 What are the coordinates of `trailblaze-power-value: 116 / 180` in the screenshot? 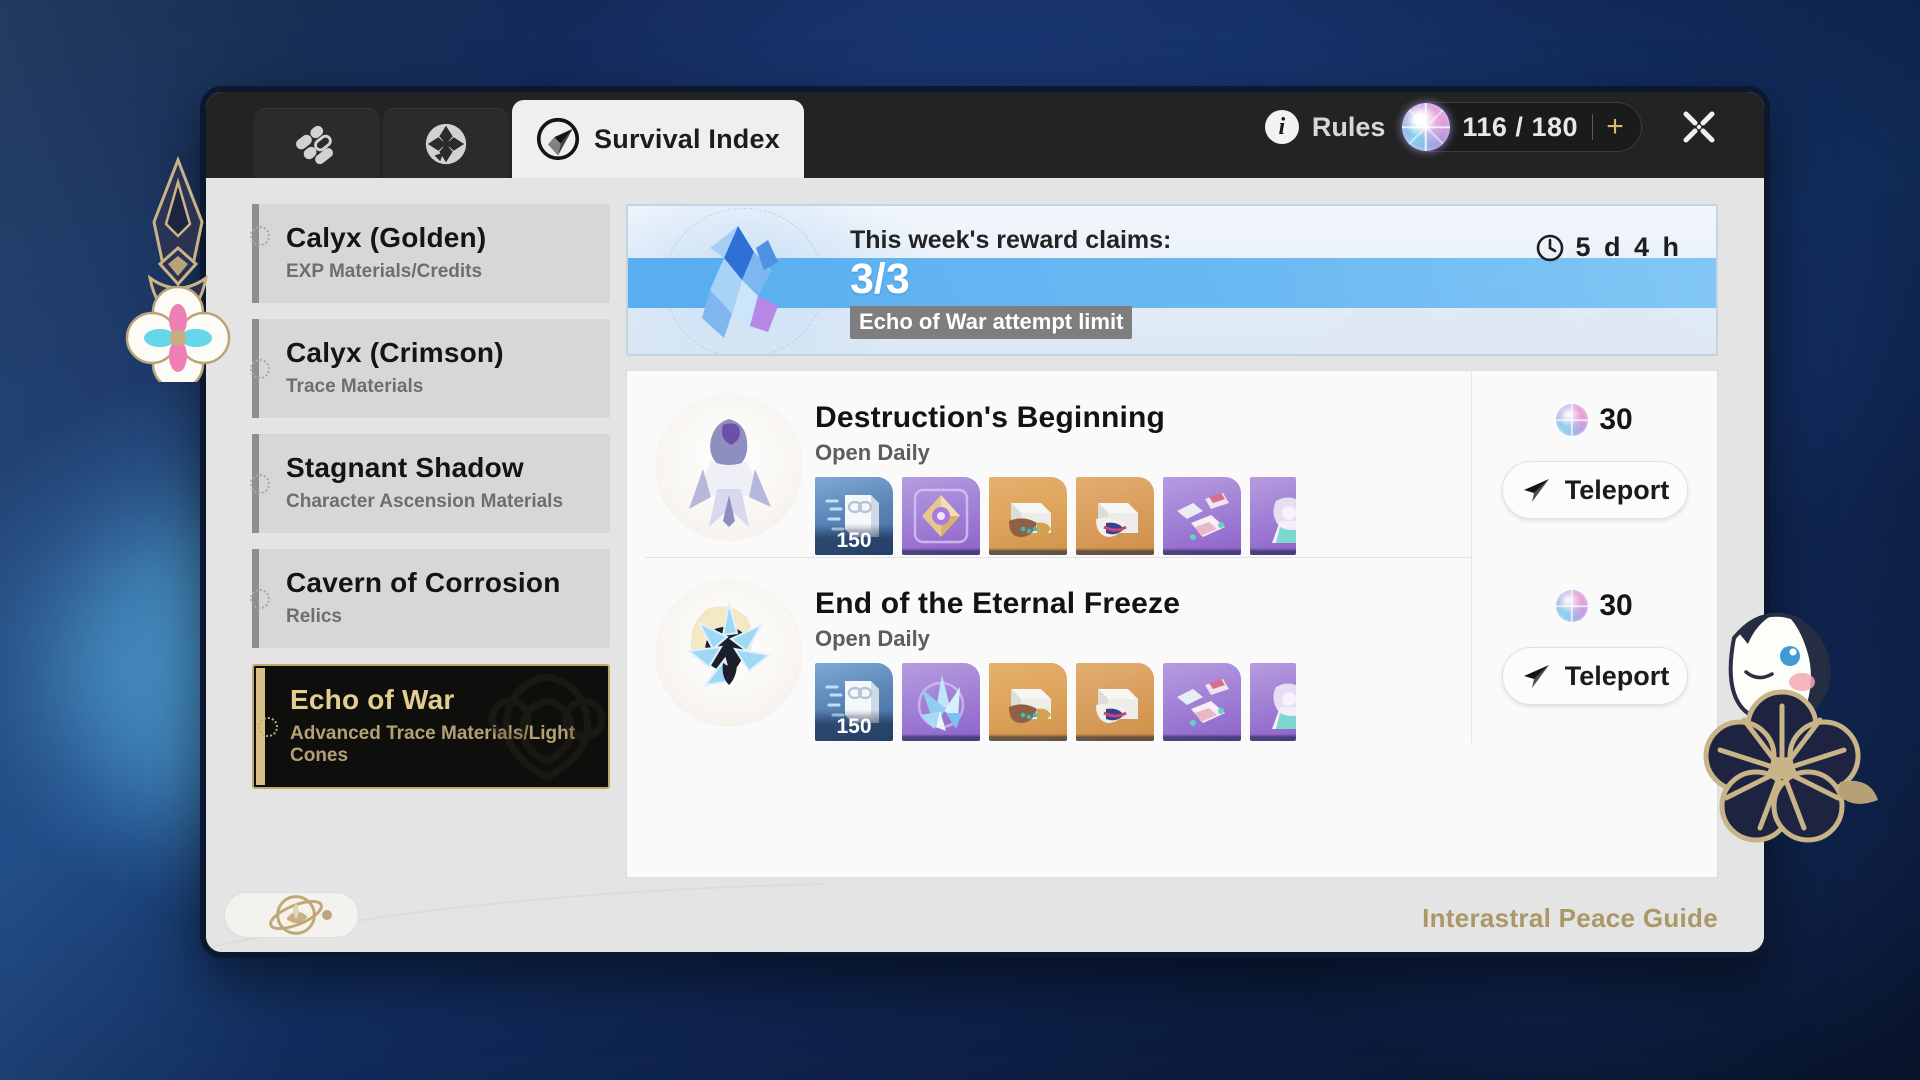 It's located at (1520, 126).